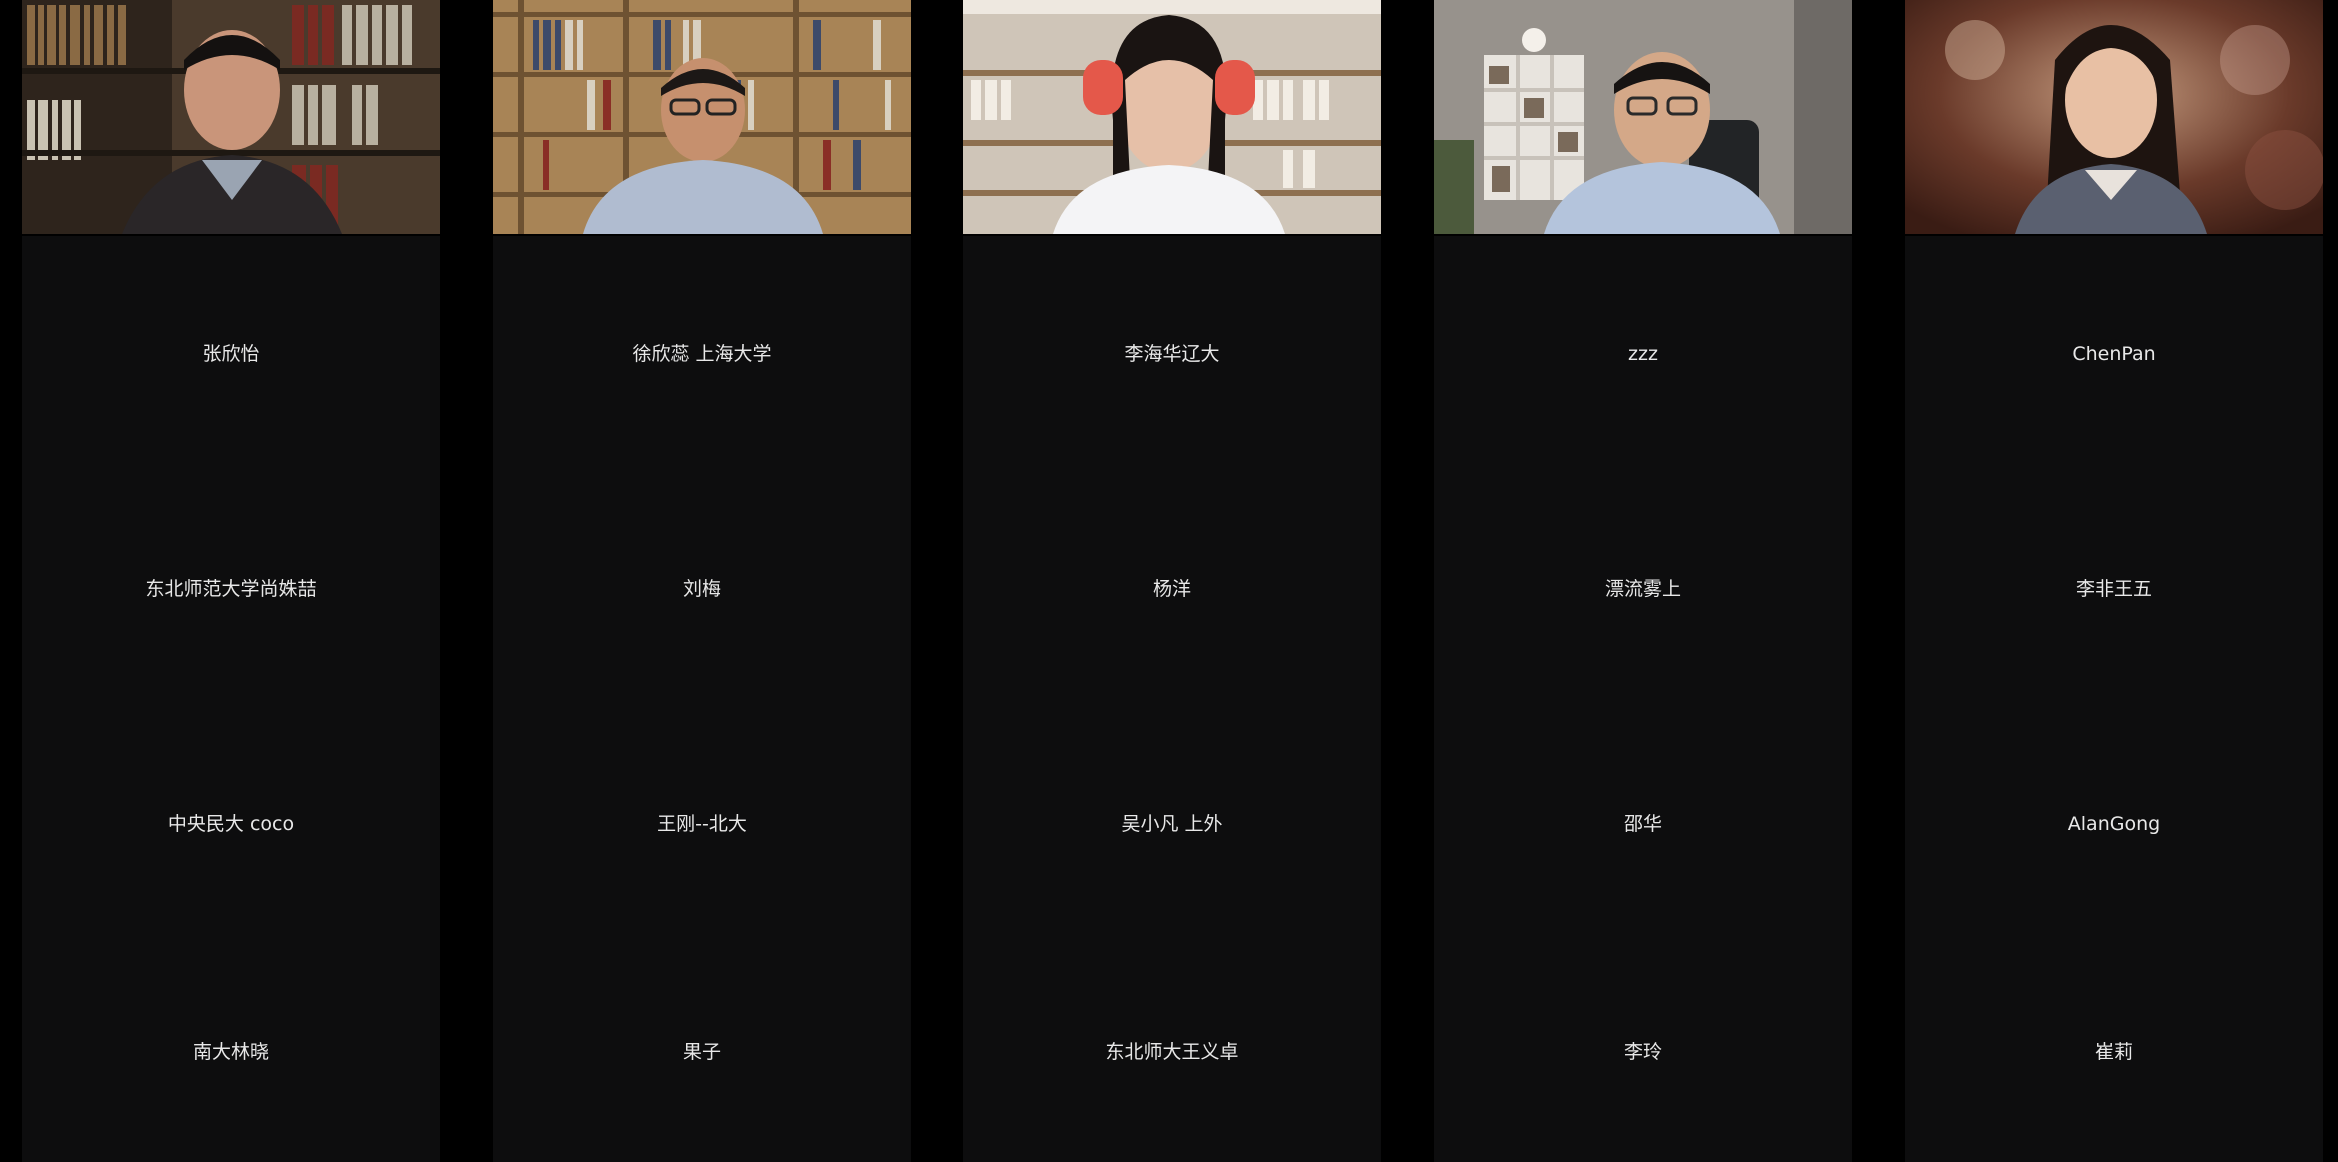 This screenshot has width=2338, height=1162. I want to click on participant-name: 李非王五, so click(2113, 588).